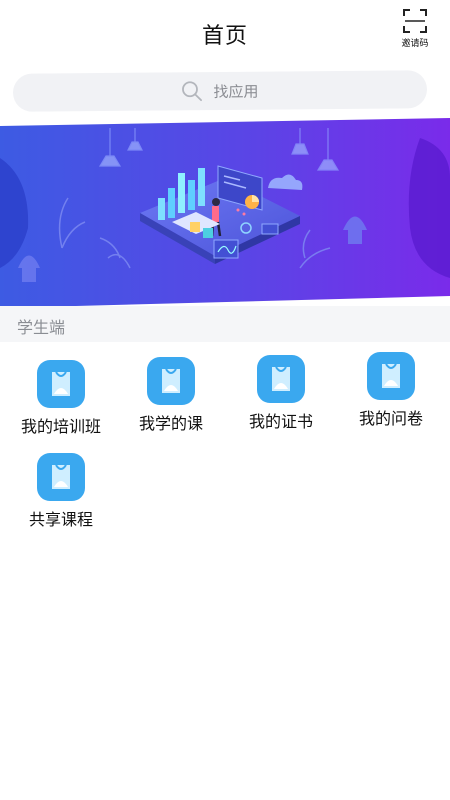 The height and width of the screenshot is (800, 450). Describe the element at coordinates (41, 327) in the screenshot. I see `section-title: 学生端` at that location.